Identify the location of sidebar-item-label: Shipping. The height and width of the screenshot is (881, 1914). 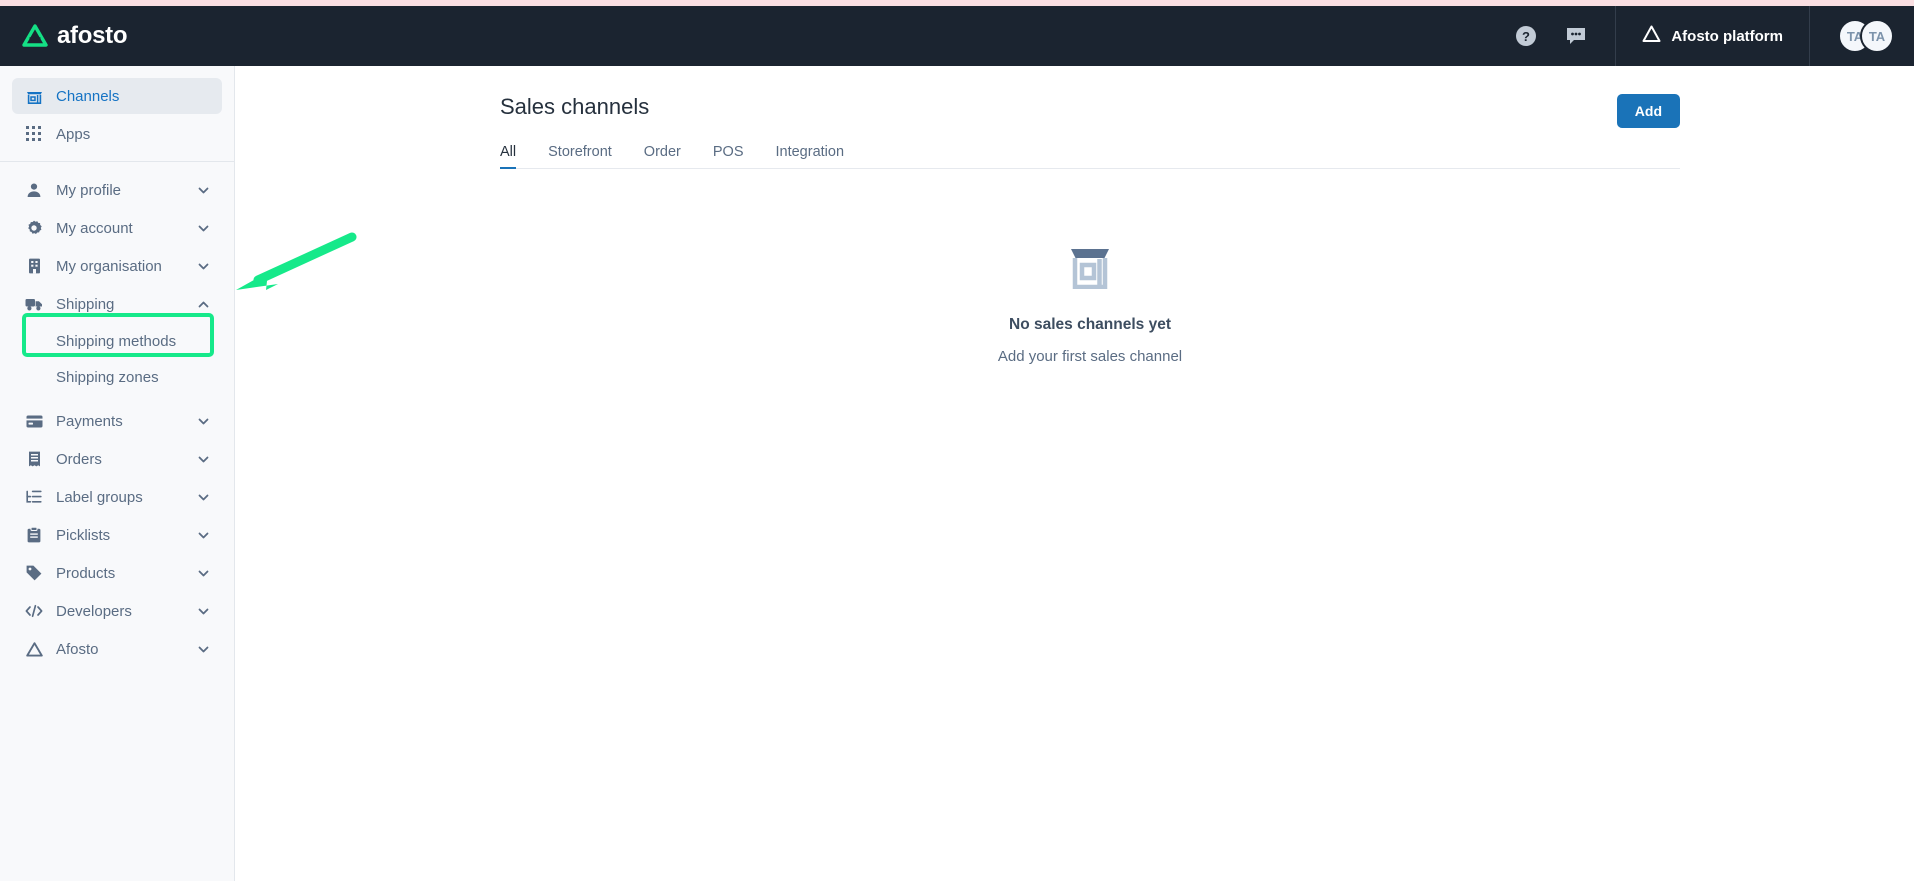
(85, 304).